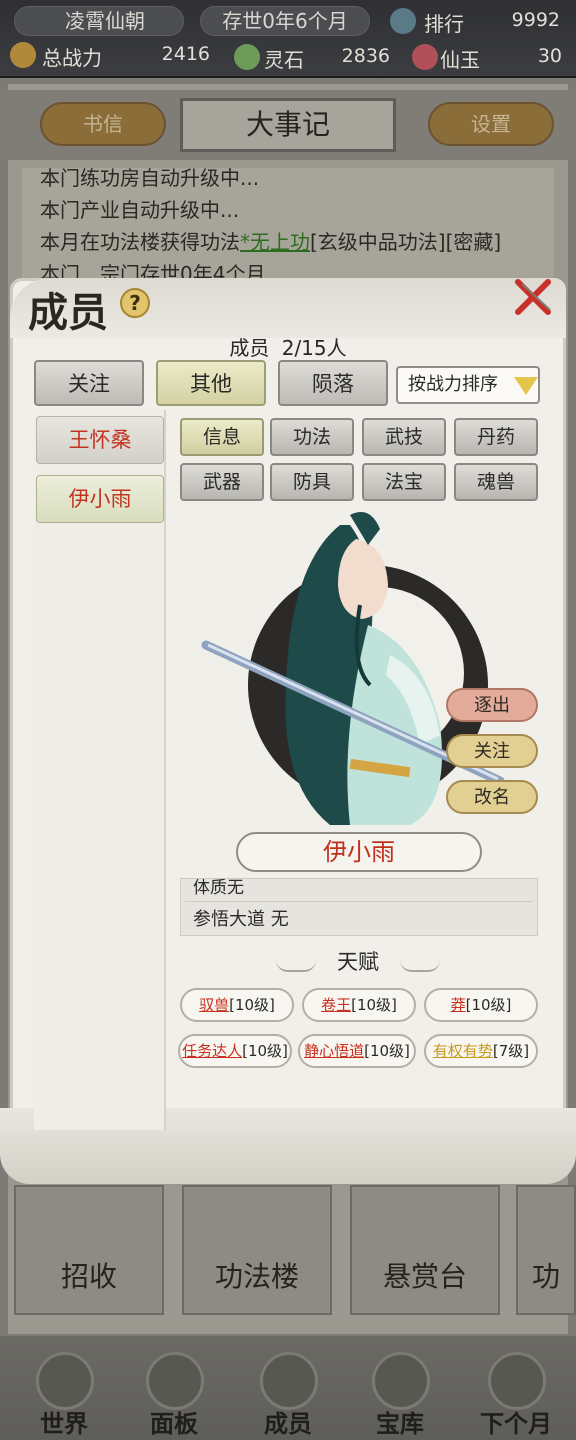  What do you see at coordinates (211, 383) in the screenshot?
I see `filter-other-button: 其他` at bounding box center [211, 383].